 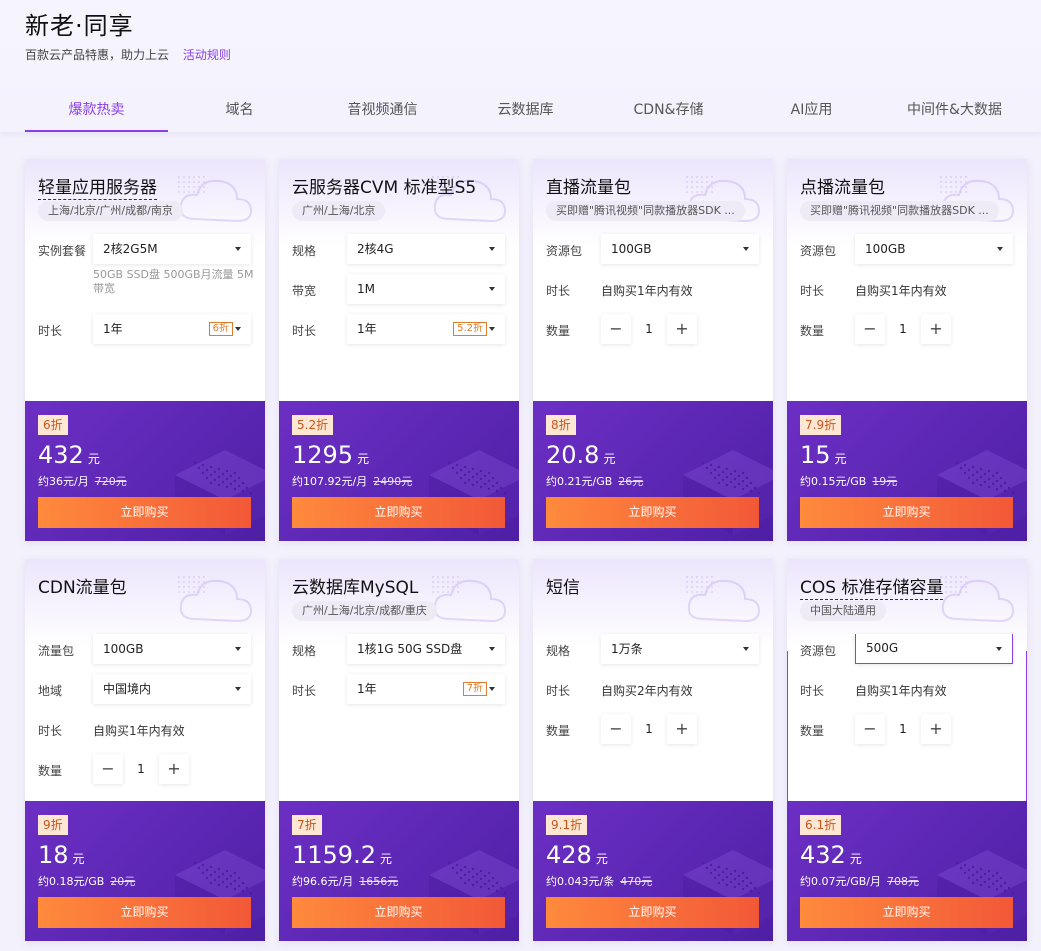 I want to click on spec-note: 50GB SSD盘 500GB月流量 5M带宽, so click(x=173, y=281).